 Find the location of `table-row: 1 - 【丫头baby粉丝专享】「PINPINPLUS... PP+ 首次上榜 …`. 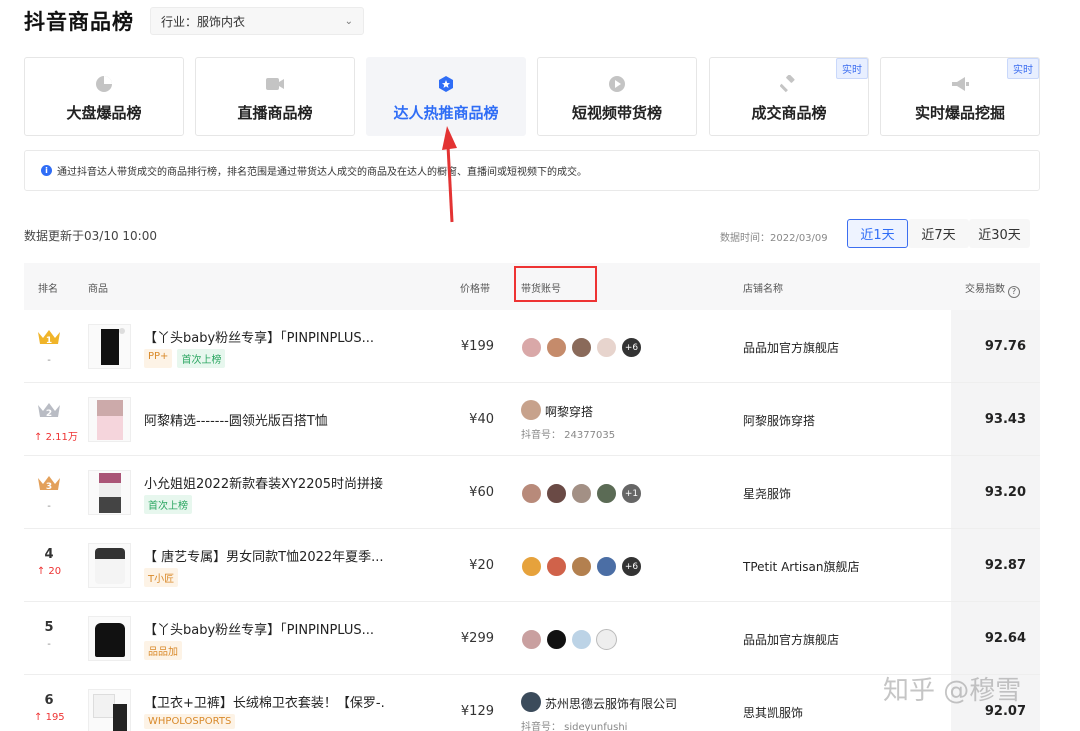

table-row: 1 - 【丫头baby粉丝专享】「PINPINPLUS... PP+ 首次上榜 … is located at coordinates (532, 346).